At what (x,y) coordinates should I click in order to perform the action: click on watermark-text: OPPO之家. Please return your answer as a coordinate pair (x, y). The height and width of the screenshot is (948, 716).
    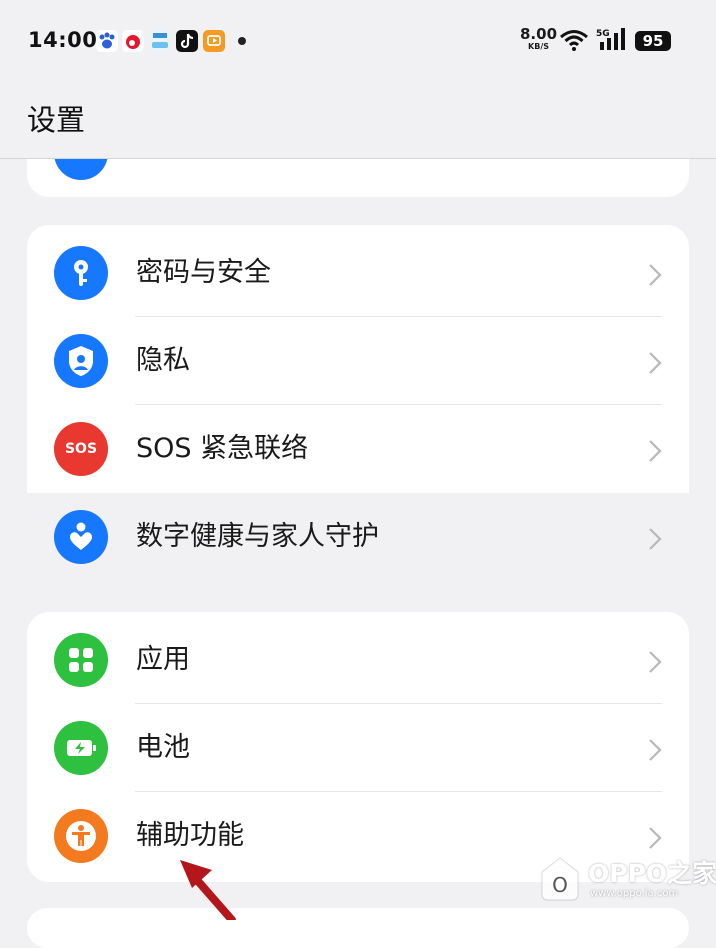
    Looking at the image, I should click on (652, 873).